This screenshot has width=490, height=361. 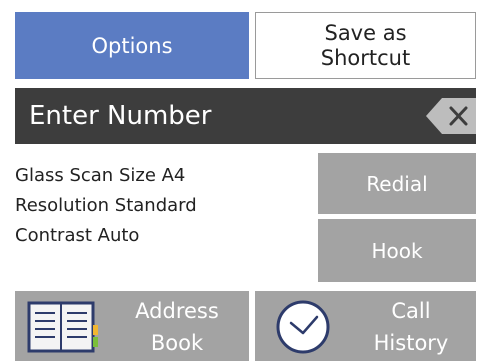 What do you see at coordinates (411, 311) in the screenshot?
I see `call-history-label-line1: Call` at bounding box center [411, 311].